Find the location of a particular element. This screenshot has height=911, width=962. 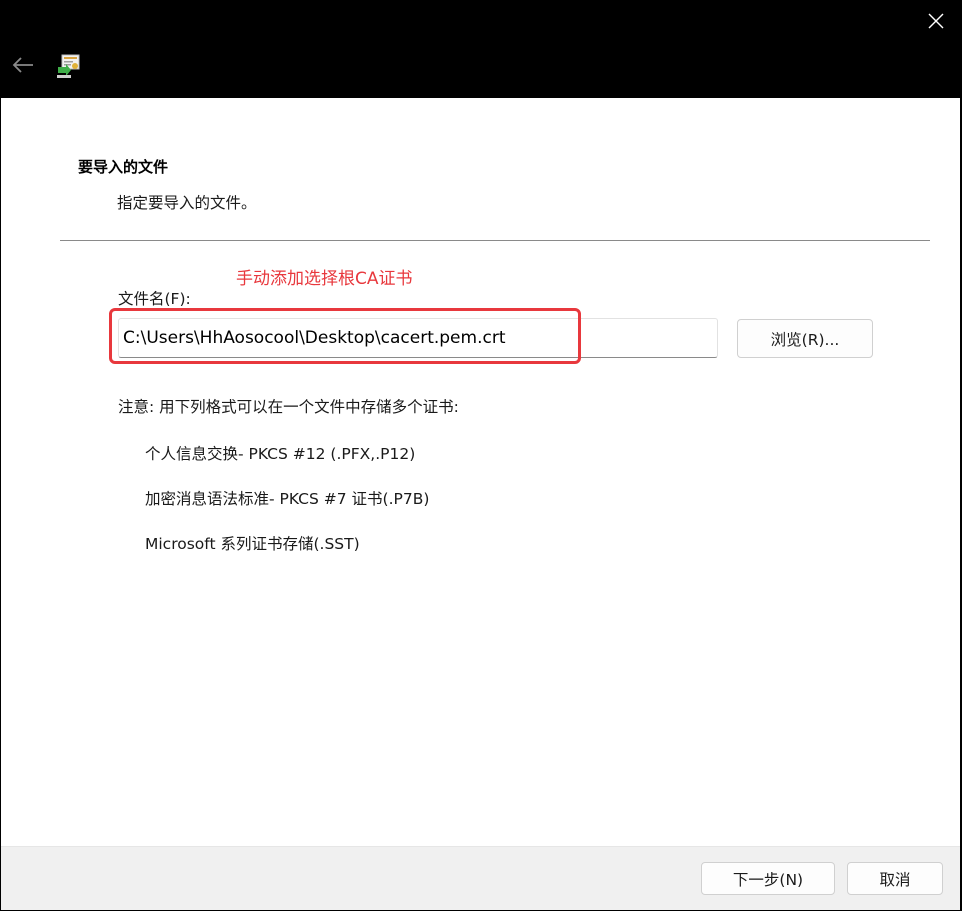

cancel-button: 取消 is located at coordinates (895, 878).